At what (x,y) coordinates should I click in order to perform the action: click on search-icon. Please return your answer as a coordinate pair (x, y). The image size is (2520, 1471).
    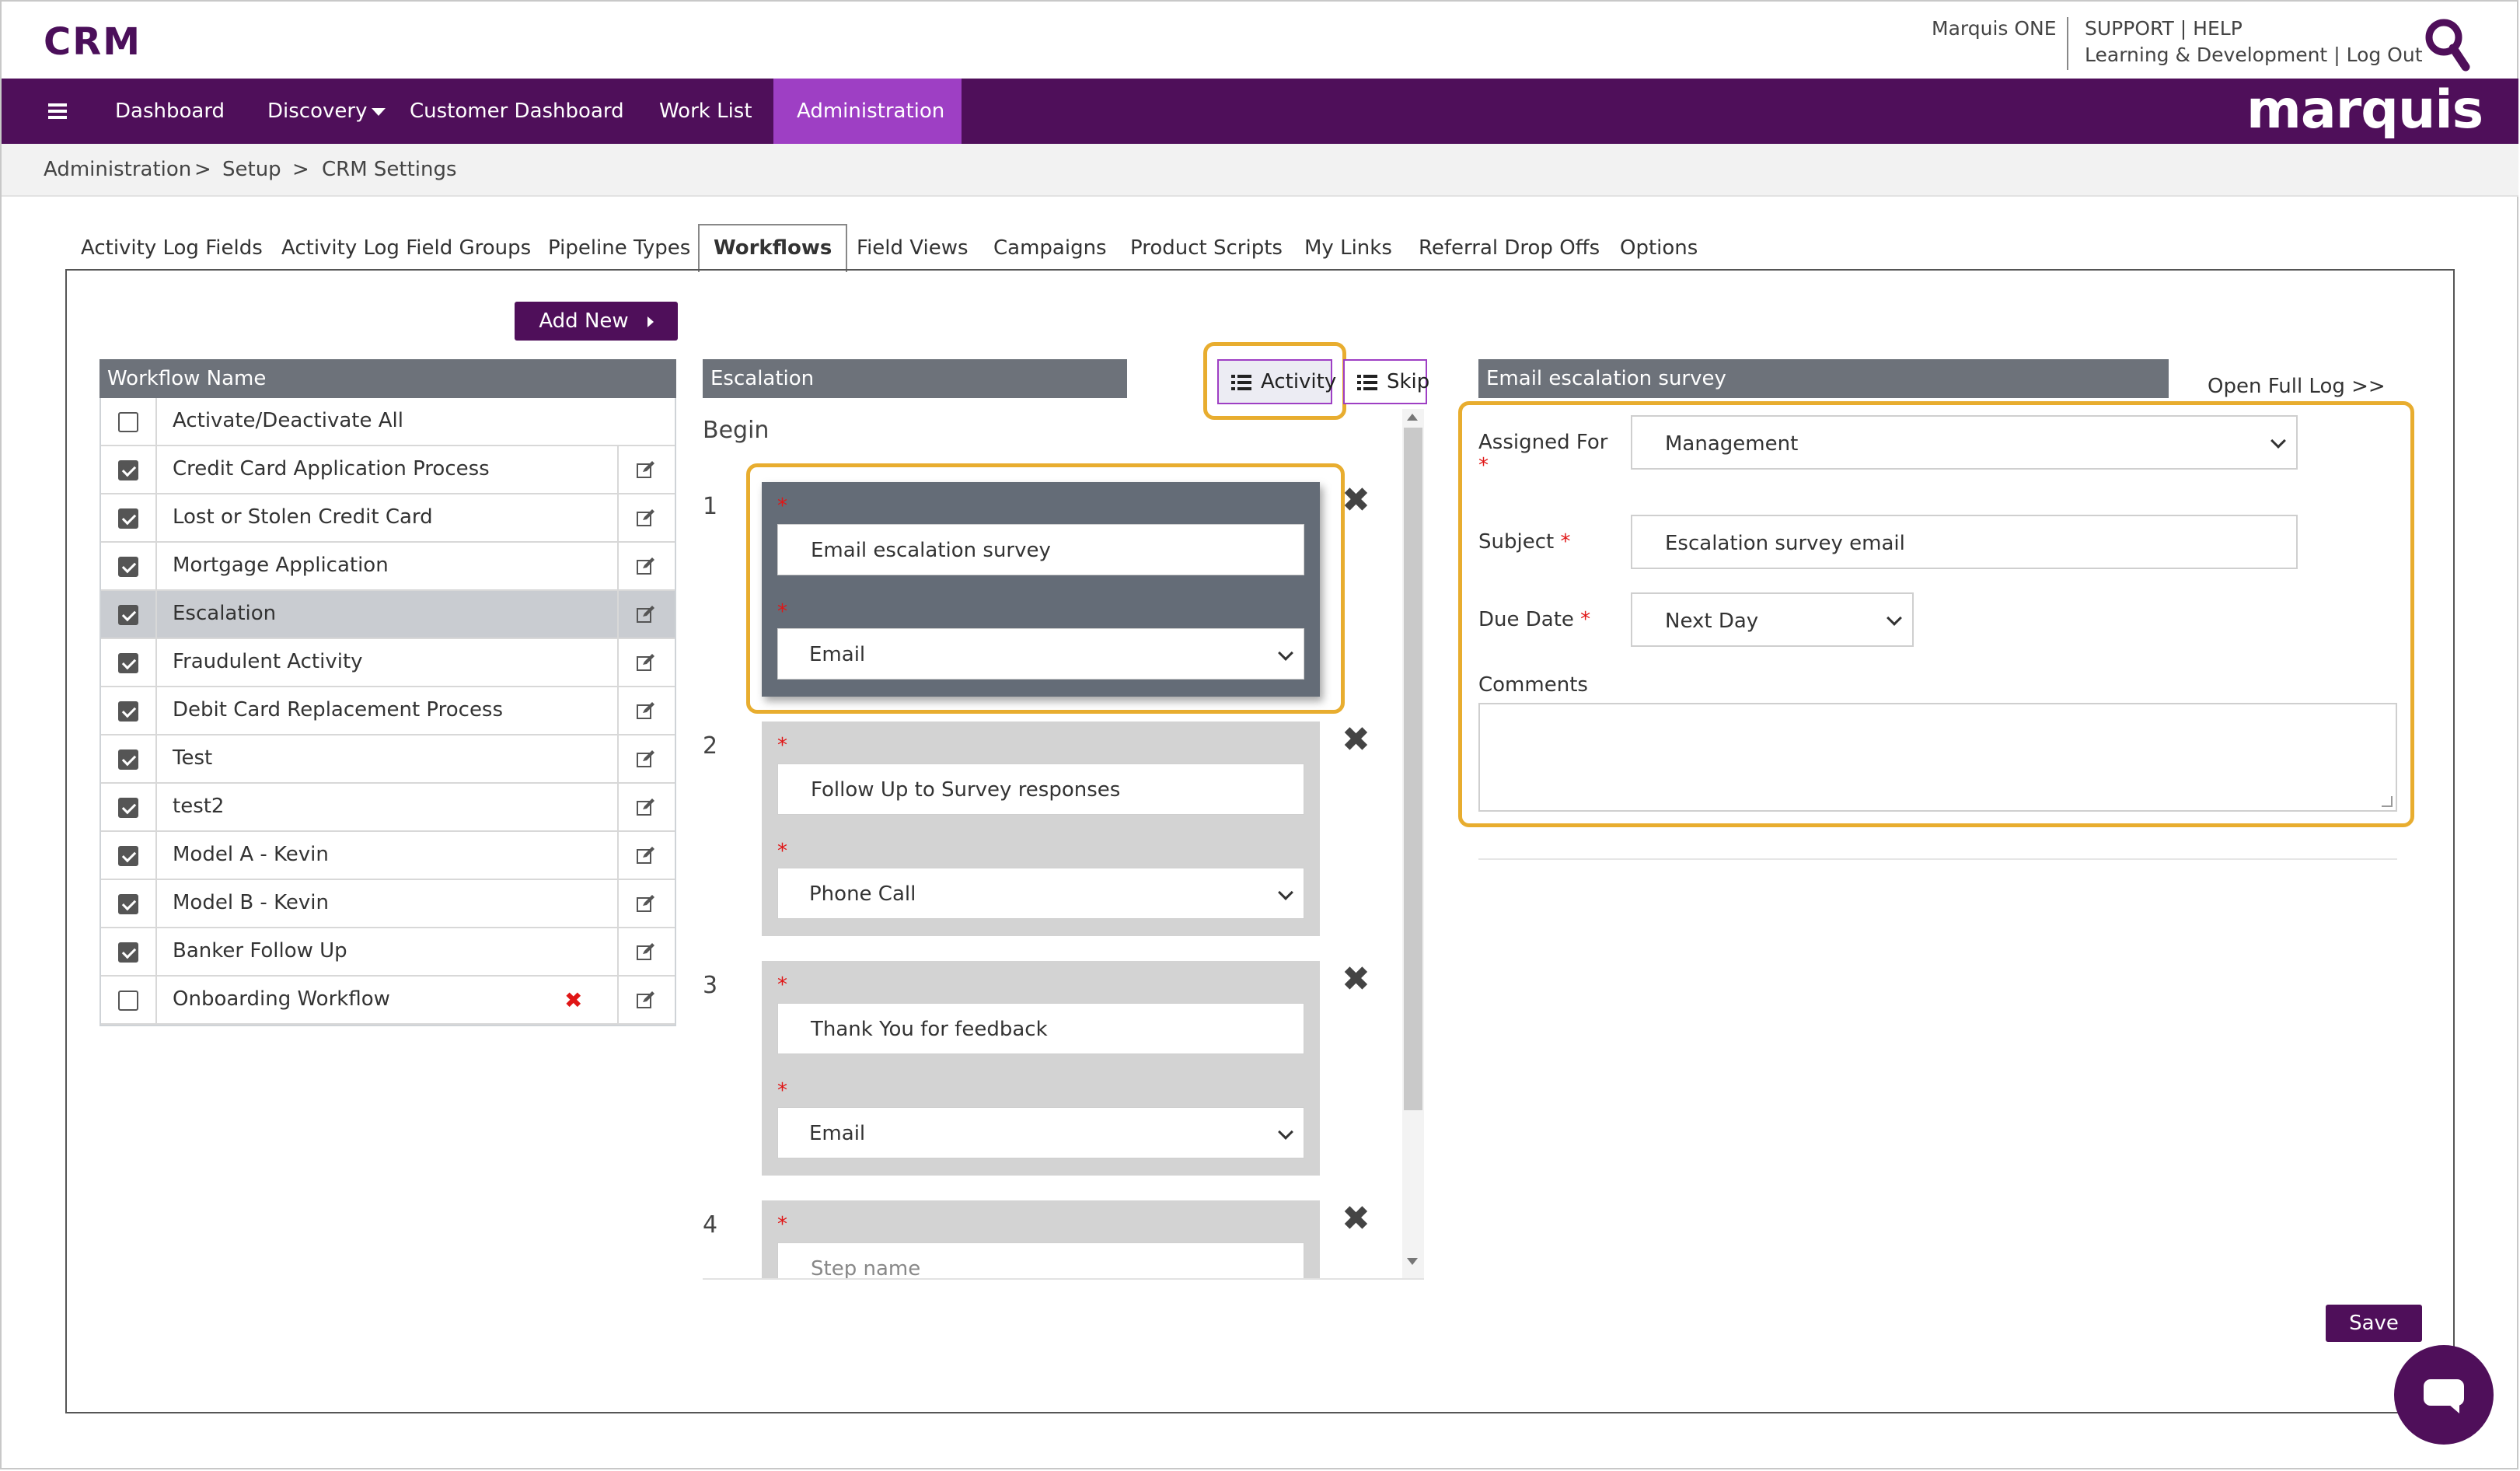
    Looking at the image, I should click on (2447, 45).